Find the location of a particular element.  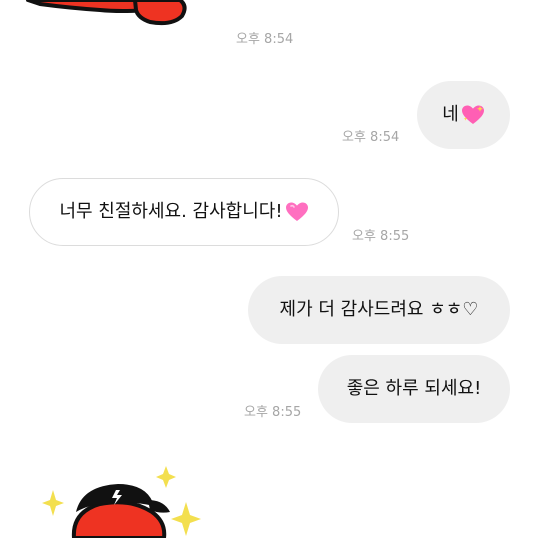

pink-heart-icon is located at coordinates (296, 211).